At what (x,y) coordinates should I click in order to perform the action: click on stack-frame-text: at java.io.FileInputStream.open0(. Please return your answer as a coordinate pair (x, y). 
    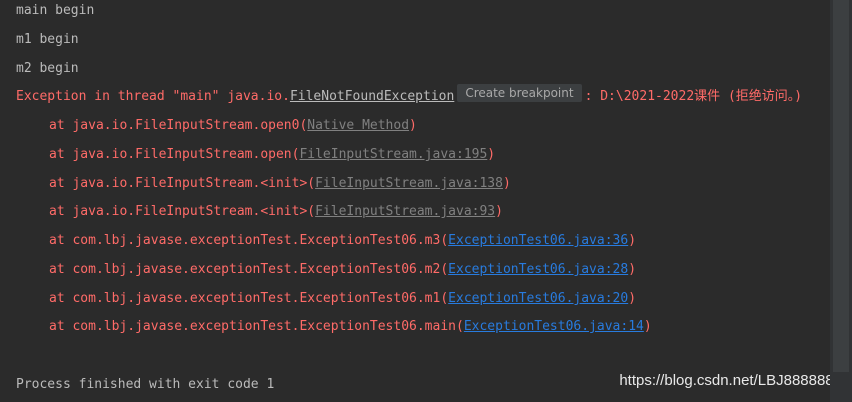
    Looking at the image, I should click on (178, 125).